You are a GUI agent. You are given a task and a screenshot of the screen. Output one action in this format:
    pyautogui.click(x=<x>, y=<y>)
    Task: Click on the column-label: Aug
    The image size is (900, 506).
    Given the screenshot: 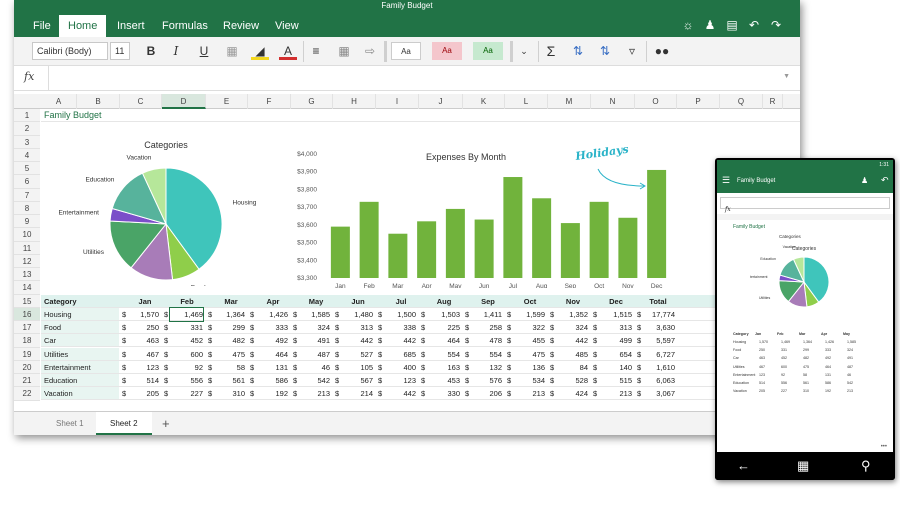 What is the action you would take?
    pyautogui.click(x=444, y=301)
    